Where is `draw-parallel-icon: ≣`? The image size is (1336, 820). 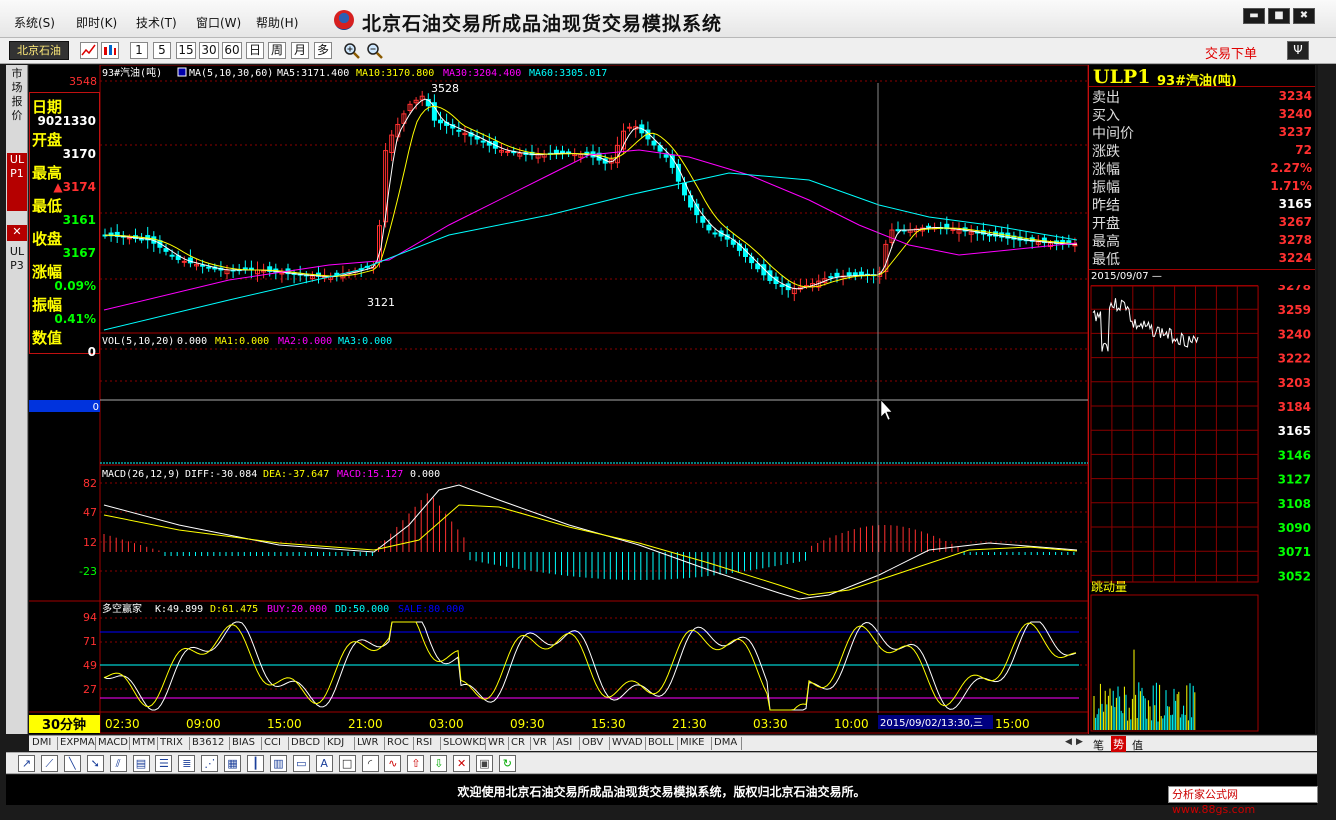 draw-parallel-icon: ≣ is located at coordinates (187, 763).